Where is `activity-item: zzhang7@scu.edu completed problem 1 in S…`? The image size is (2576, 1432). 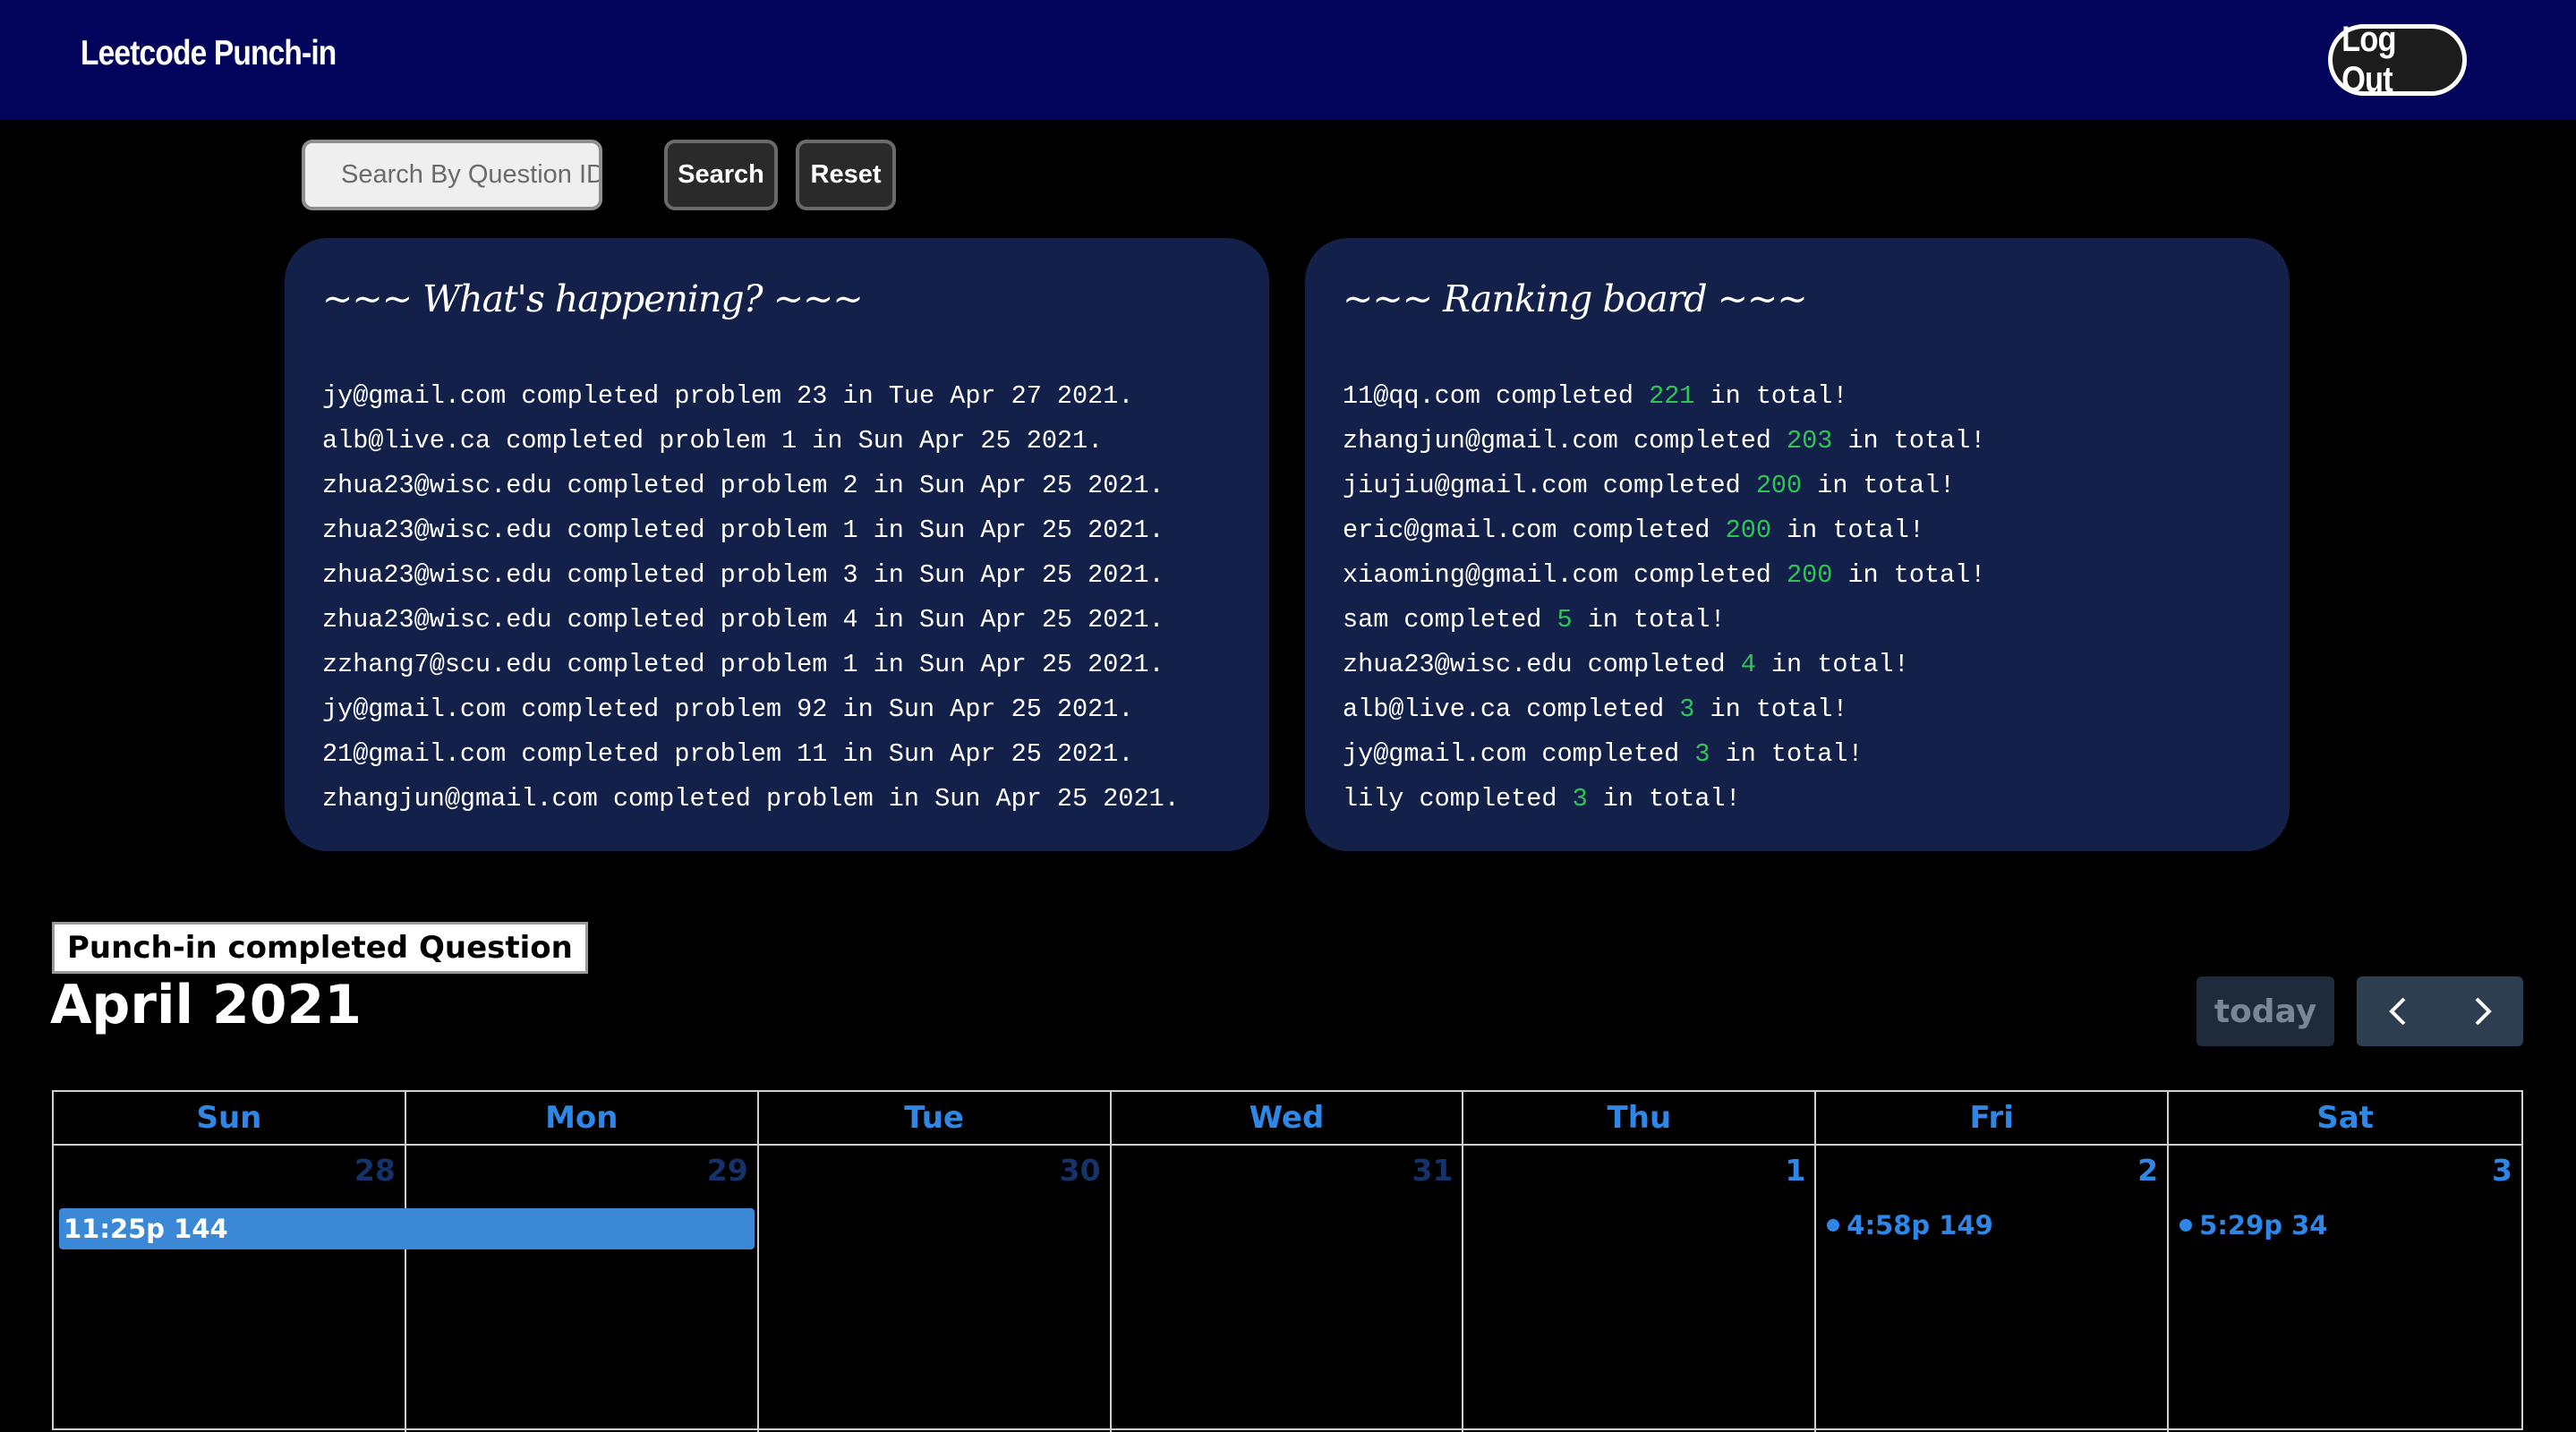
activity-item: zzhang7@scu.edu completed problem 1 in S… is located at coordinates (743, 664).